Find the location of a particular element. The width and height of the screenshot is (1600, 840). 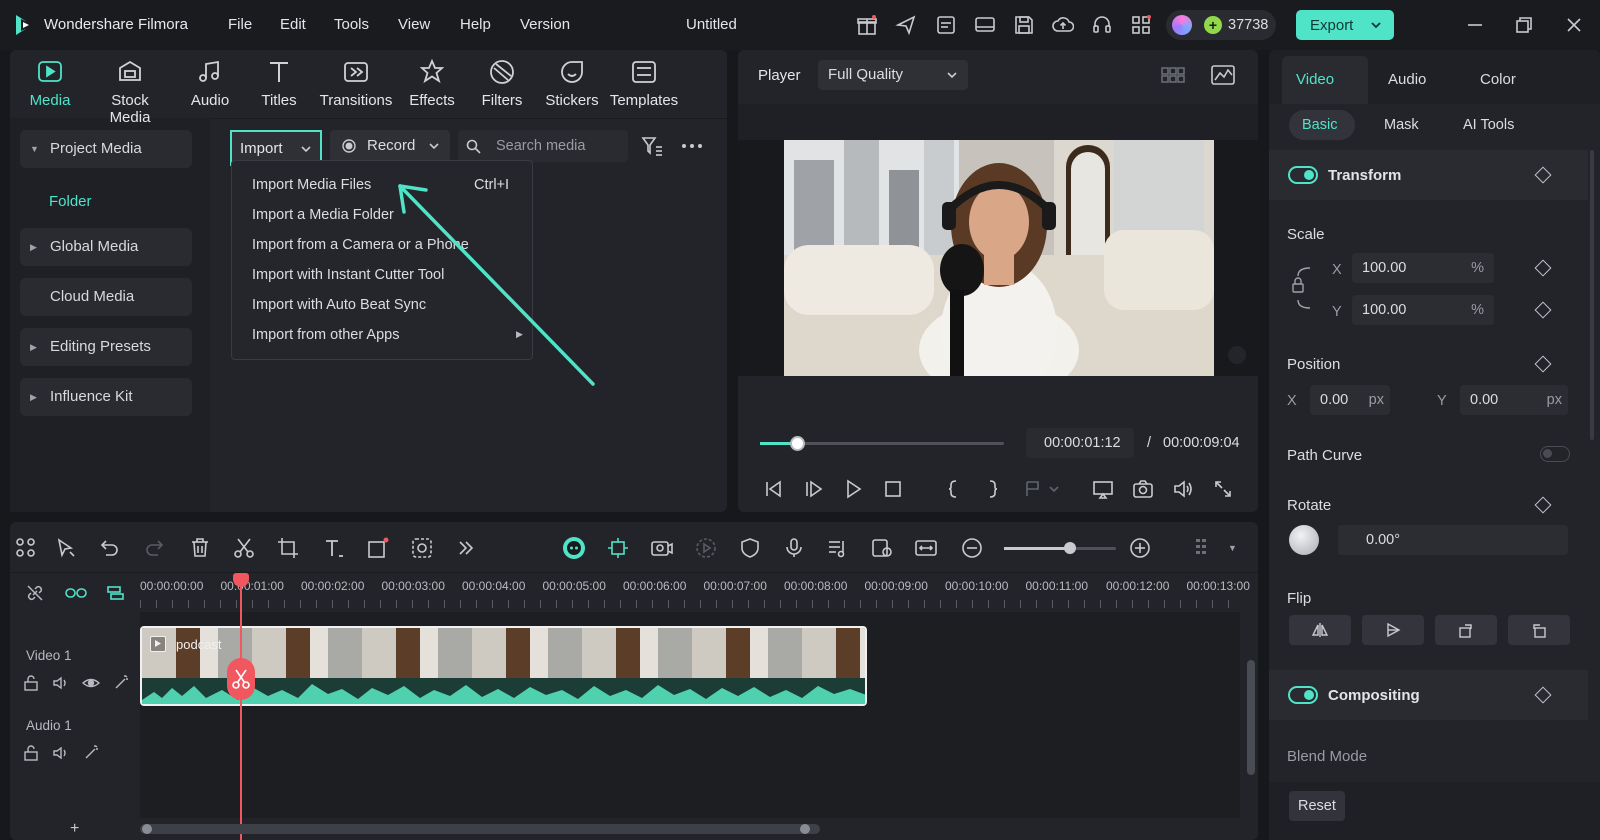

undo-icon is located at coordinates (110, 548).